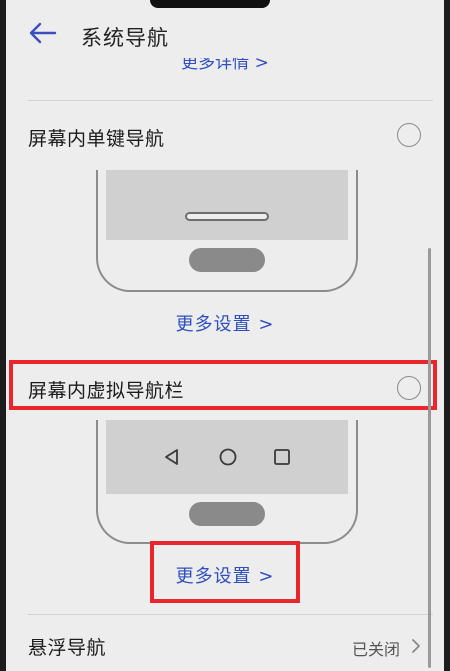 The width and height of the screenshot is (450, 671). Describe the element at coordinates (125, 38) in the screenshot. I see `page-title: 系统导航` at that location.